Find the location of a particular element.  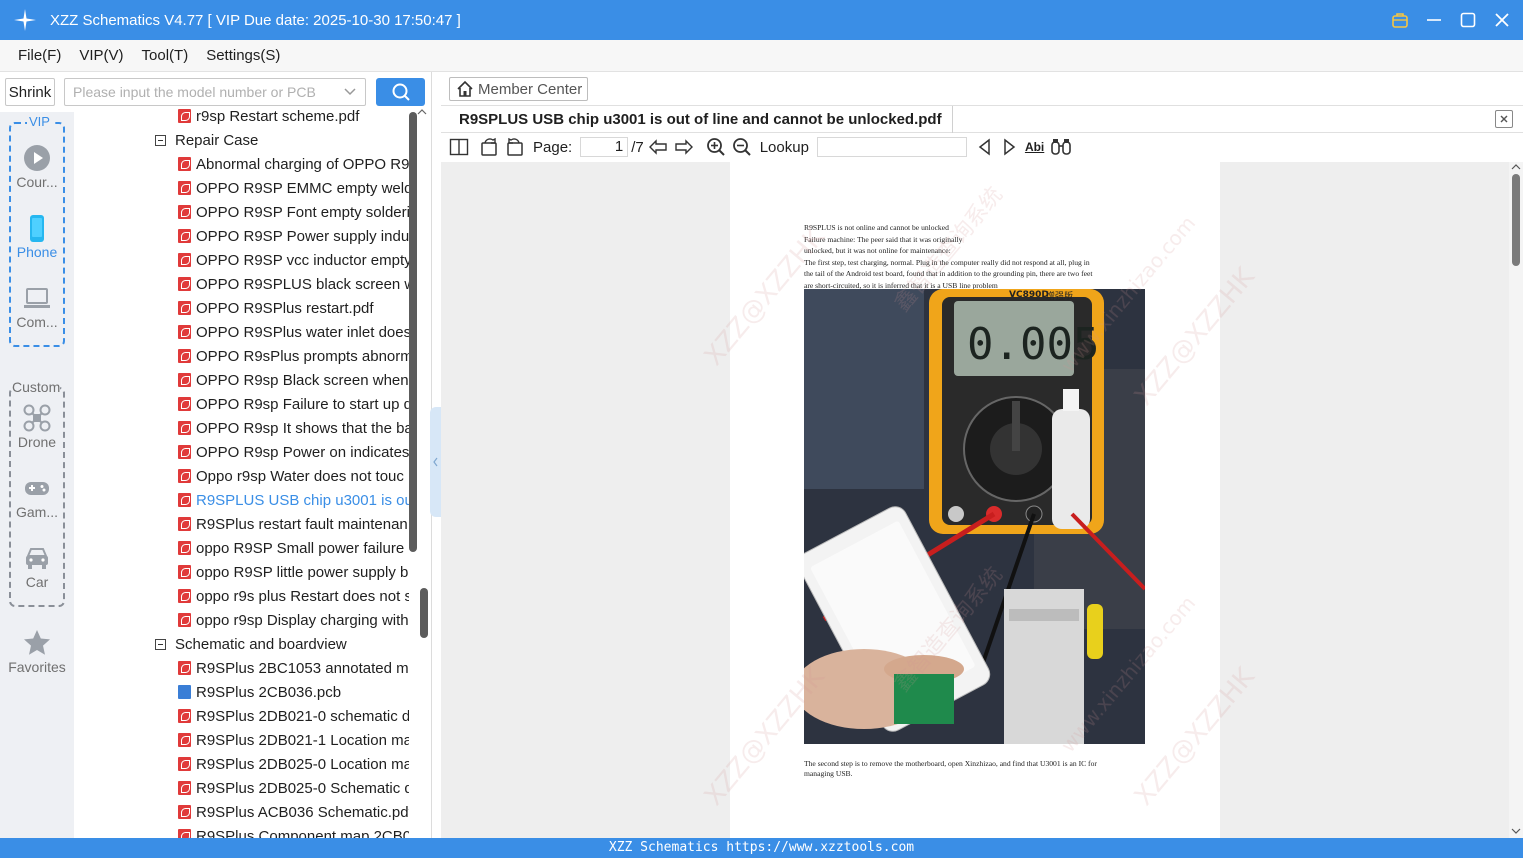

tree-file-item: OPPO R9SPlus water inlet does is located at coordinates (241, 332).